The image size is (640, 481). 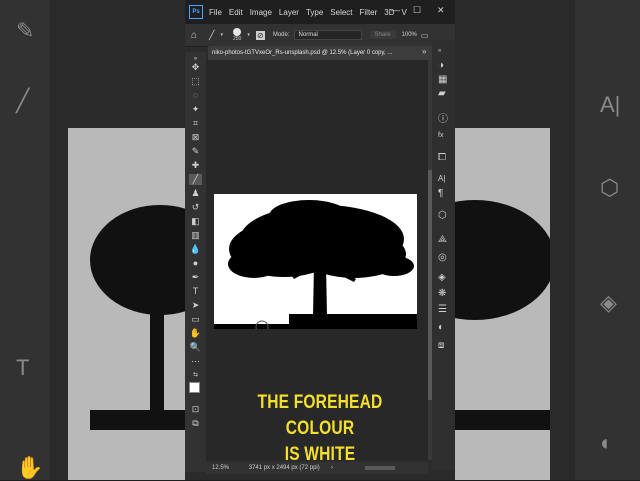 I want to click on history-brush-tool-icon: ↺, so click(x=195, y=207).